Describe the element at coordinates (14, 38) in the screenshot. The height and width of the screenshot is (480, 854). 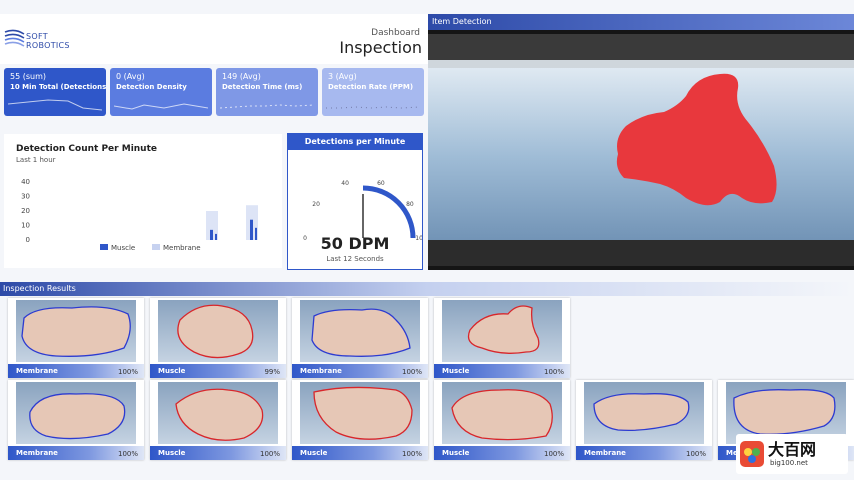
I see `logo-icon` at that location.